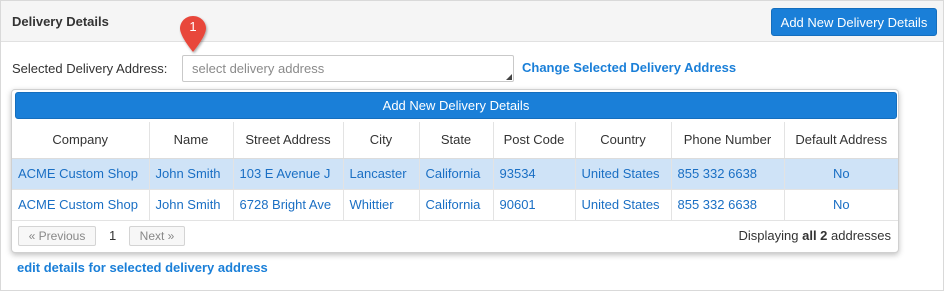  What do you see at coordinates (381, 174) in the screenshot?
I see `cell-city: Lancaster` at bounding box center [381, 174].